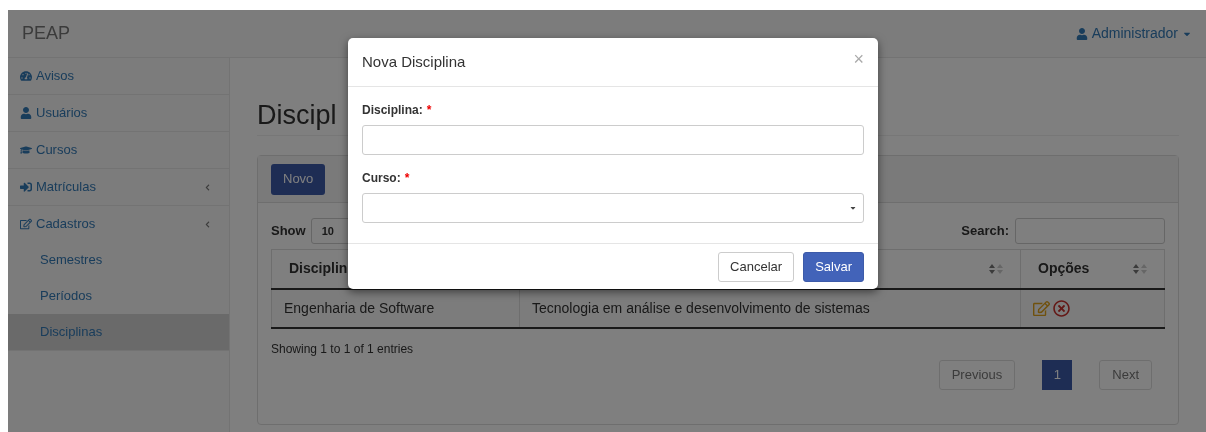 This screenshot has height=432, width=1206. I want to click on table-info: Showing 1 to 1 of 1 entries, so click(342, 349).